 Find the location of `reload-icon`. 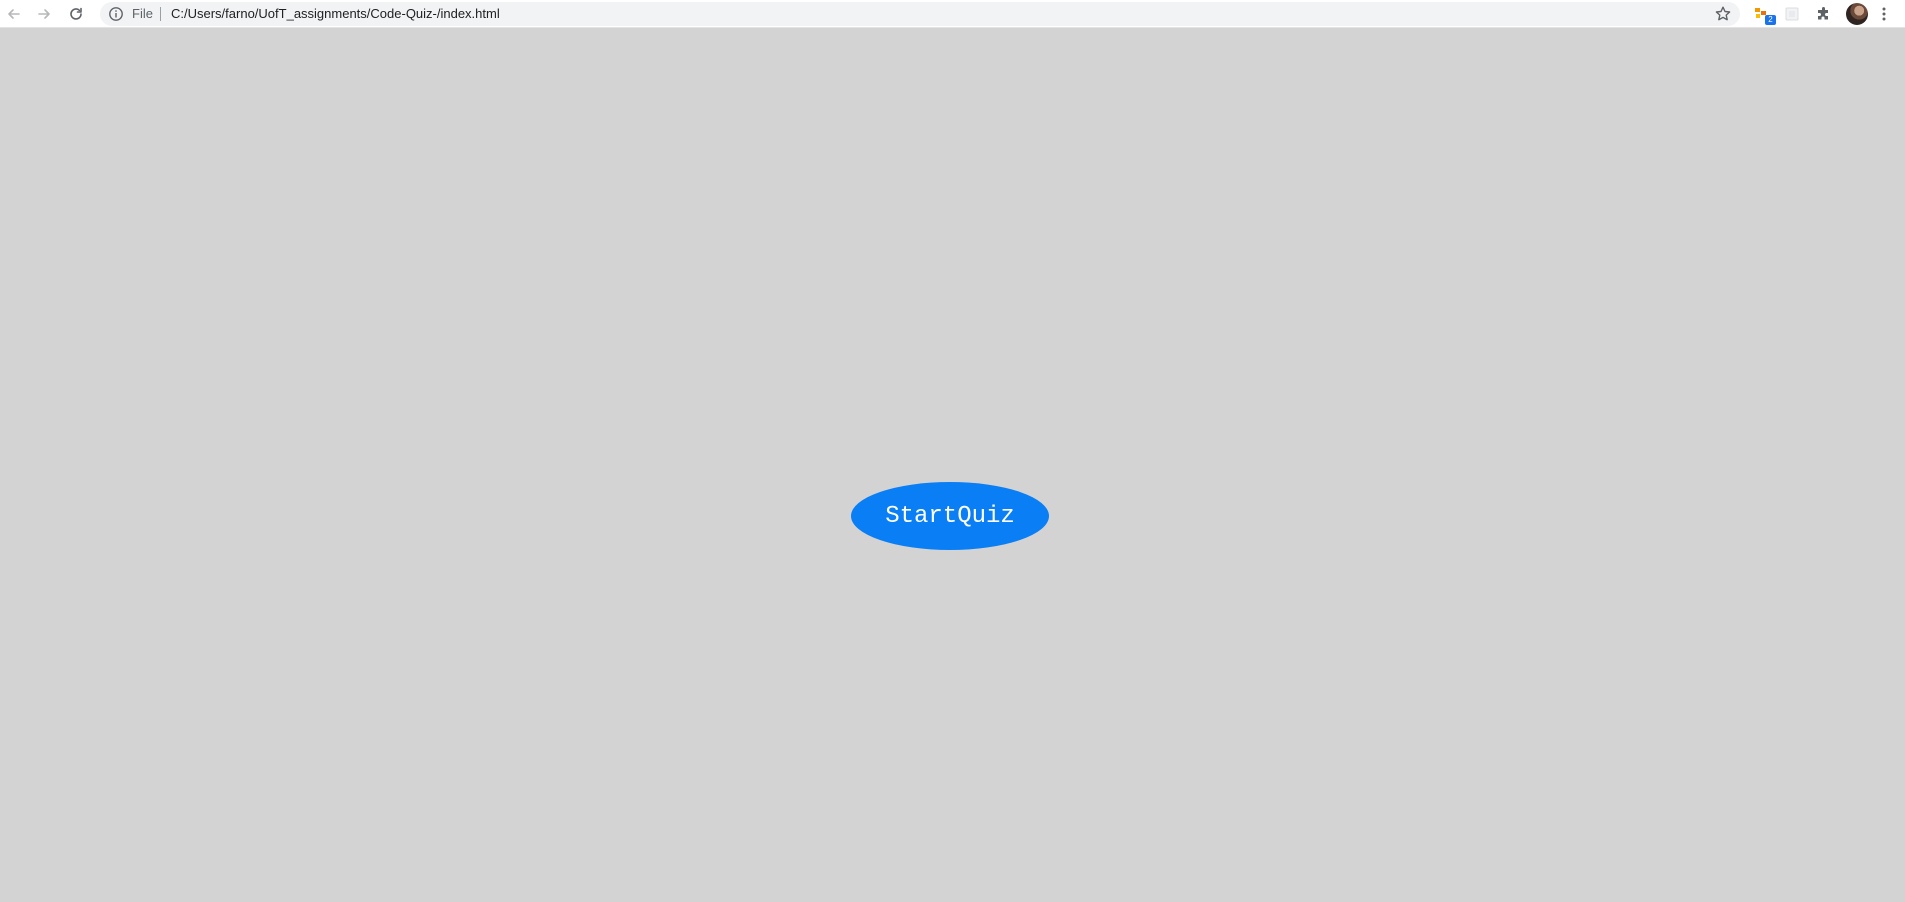

reload-icon is located at coordinates (76, 13).